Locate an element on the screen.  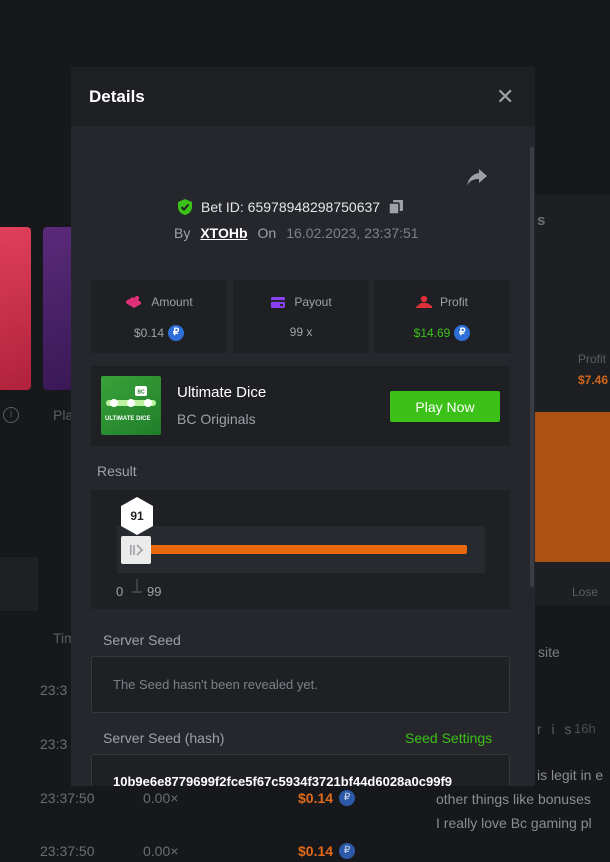
amount-stat: Amount $0.14 ₽ is located at coordinates (159, 316).